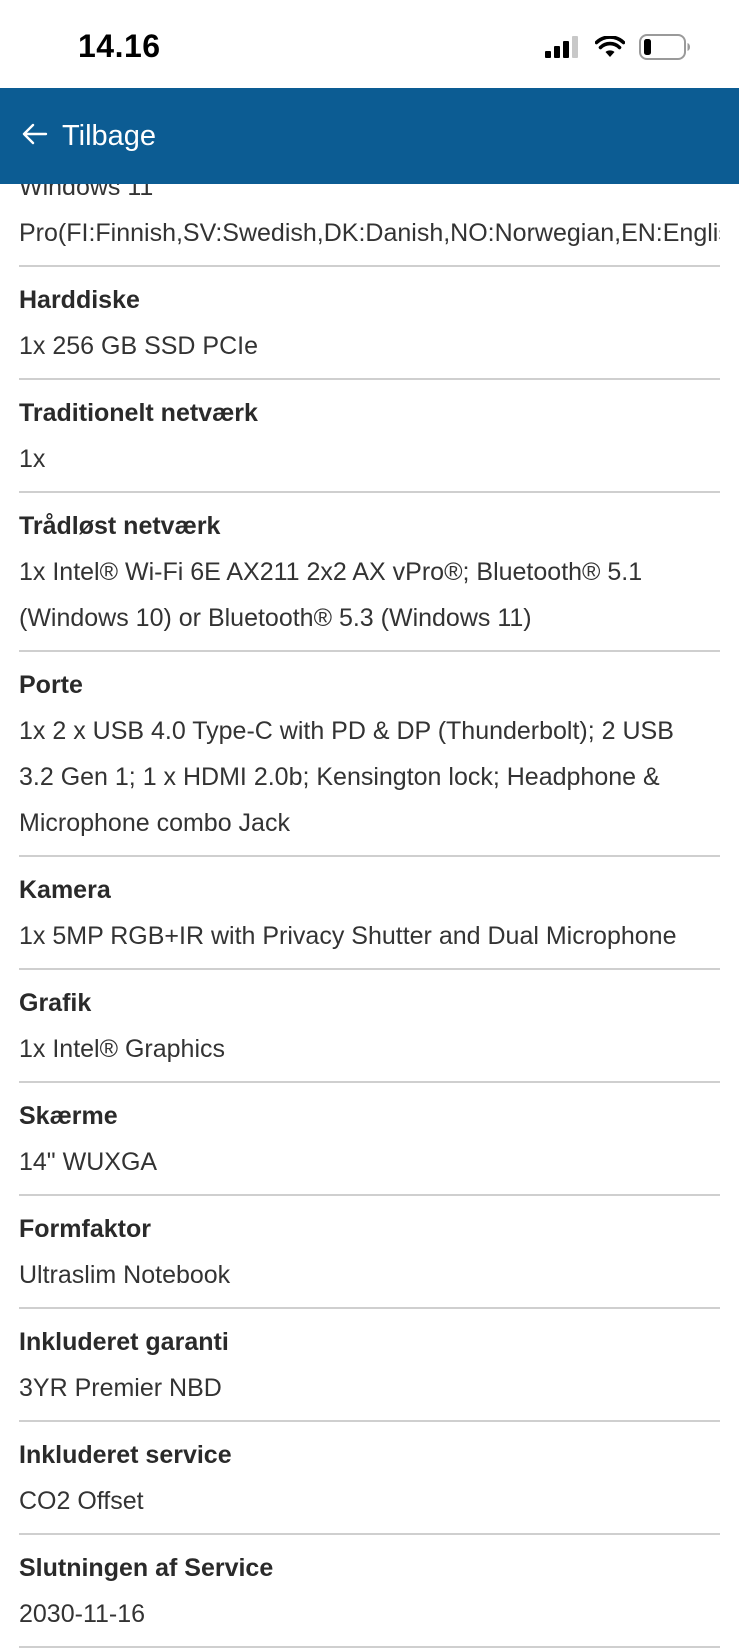 The width and height of the screenshot is (739, 1648). What do you see at coordinates (146, 1568) in the screenshot?
I see `spec-label: Slutningen af Service` at bounding box center [146, 1568].